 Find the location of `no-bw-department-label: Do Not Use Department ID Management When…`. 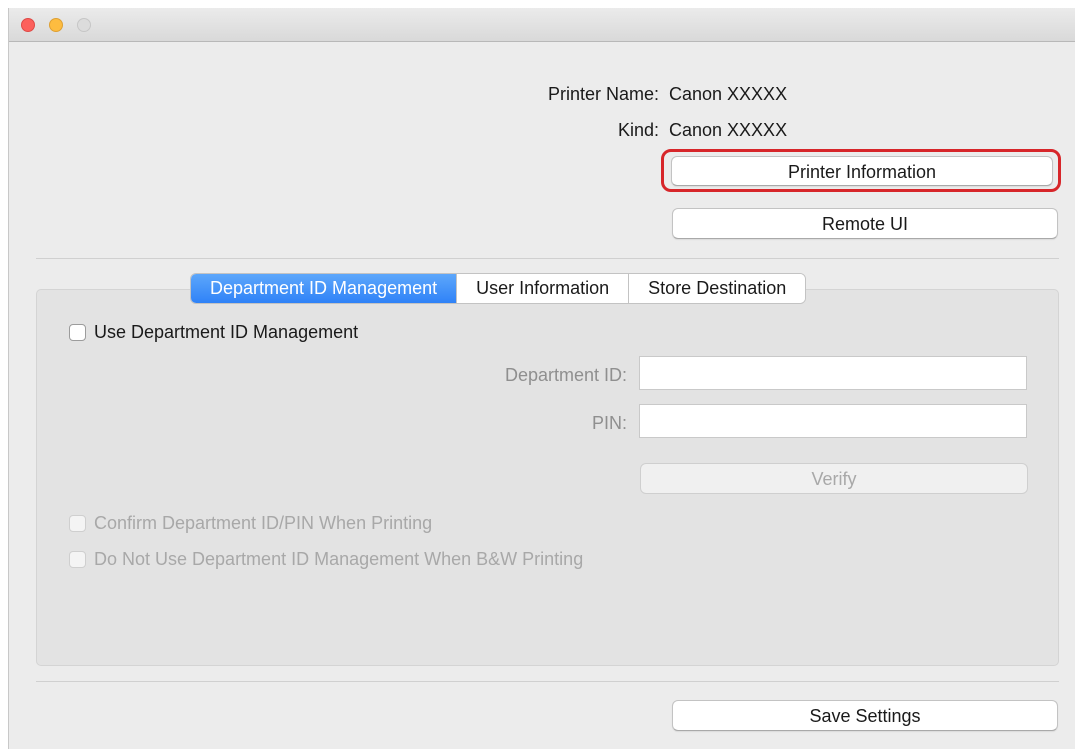

no-bw-department-label: Do Not Use Department ID Management When… is located at coordinates (339, 559).